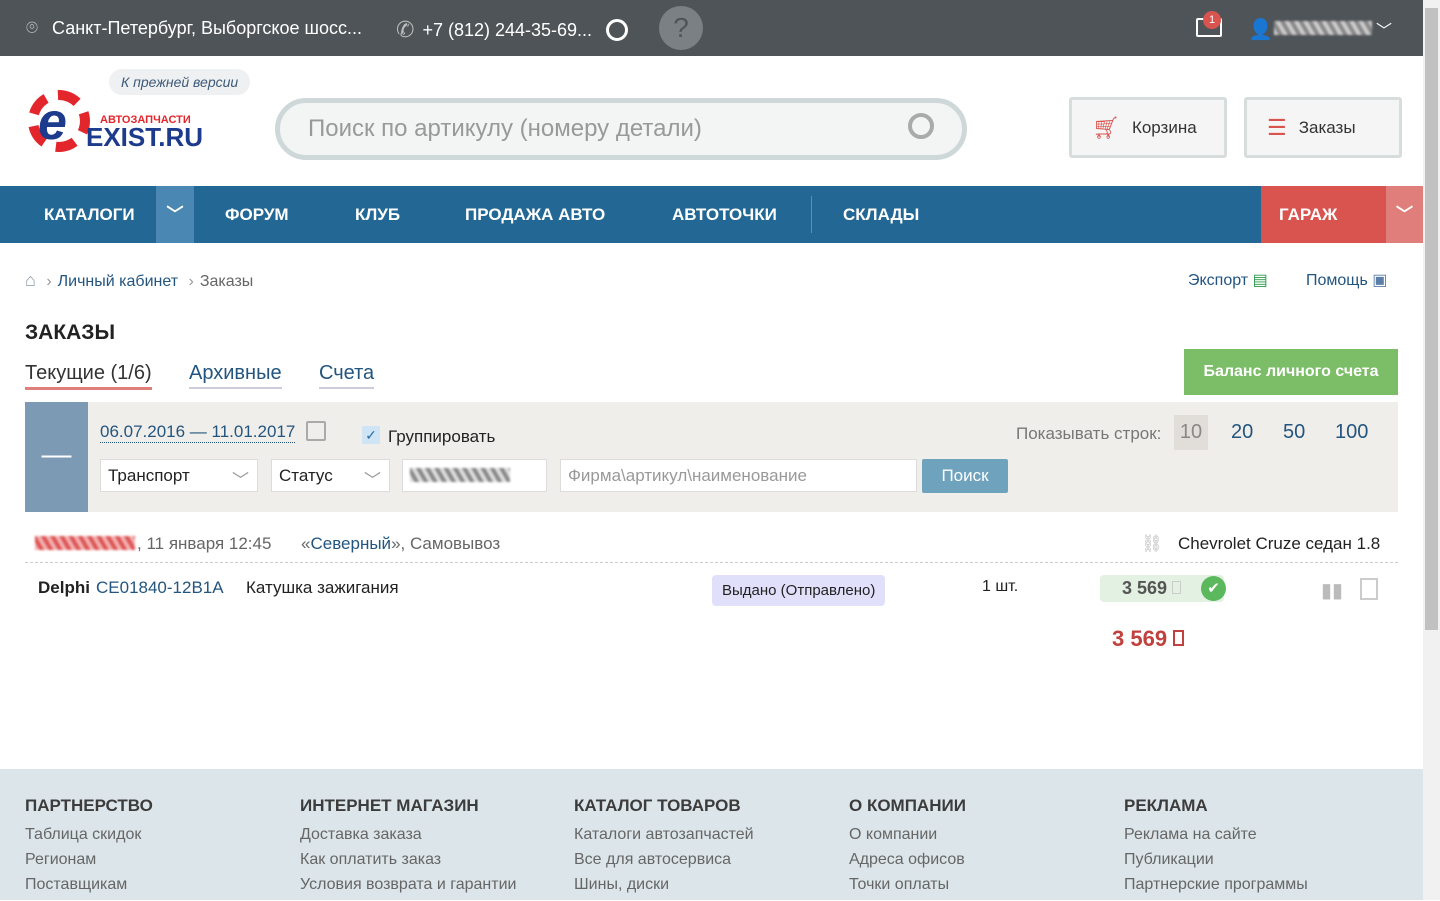  Describe the element at coordinates (89, 215) in the screenshot. I see `nav-catalogs: КАТАЛОГИ` at that location.